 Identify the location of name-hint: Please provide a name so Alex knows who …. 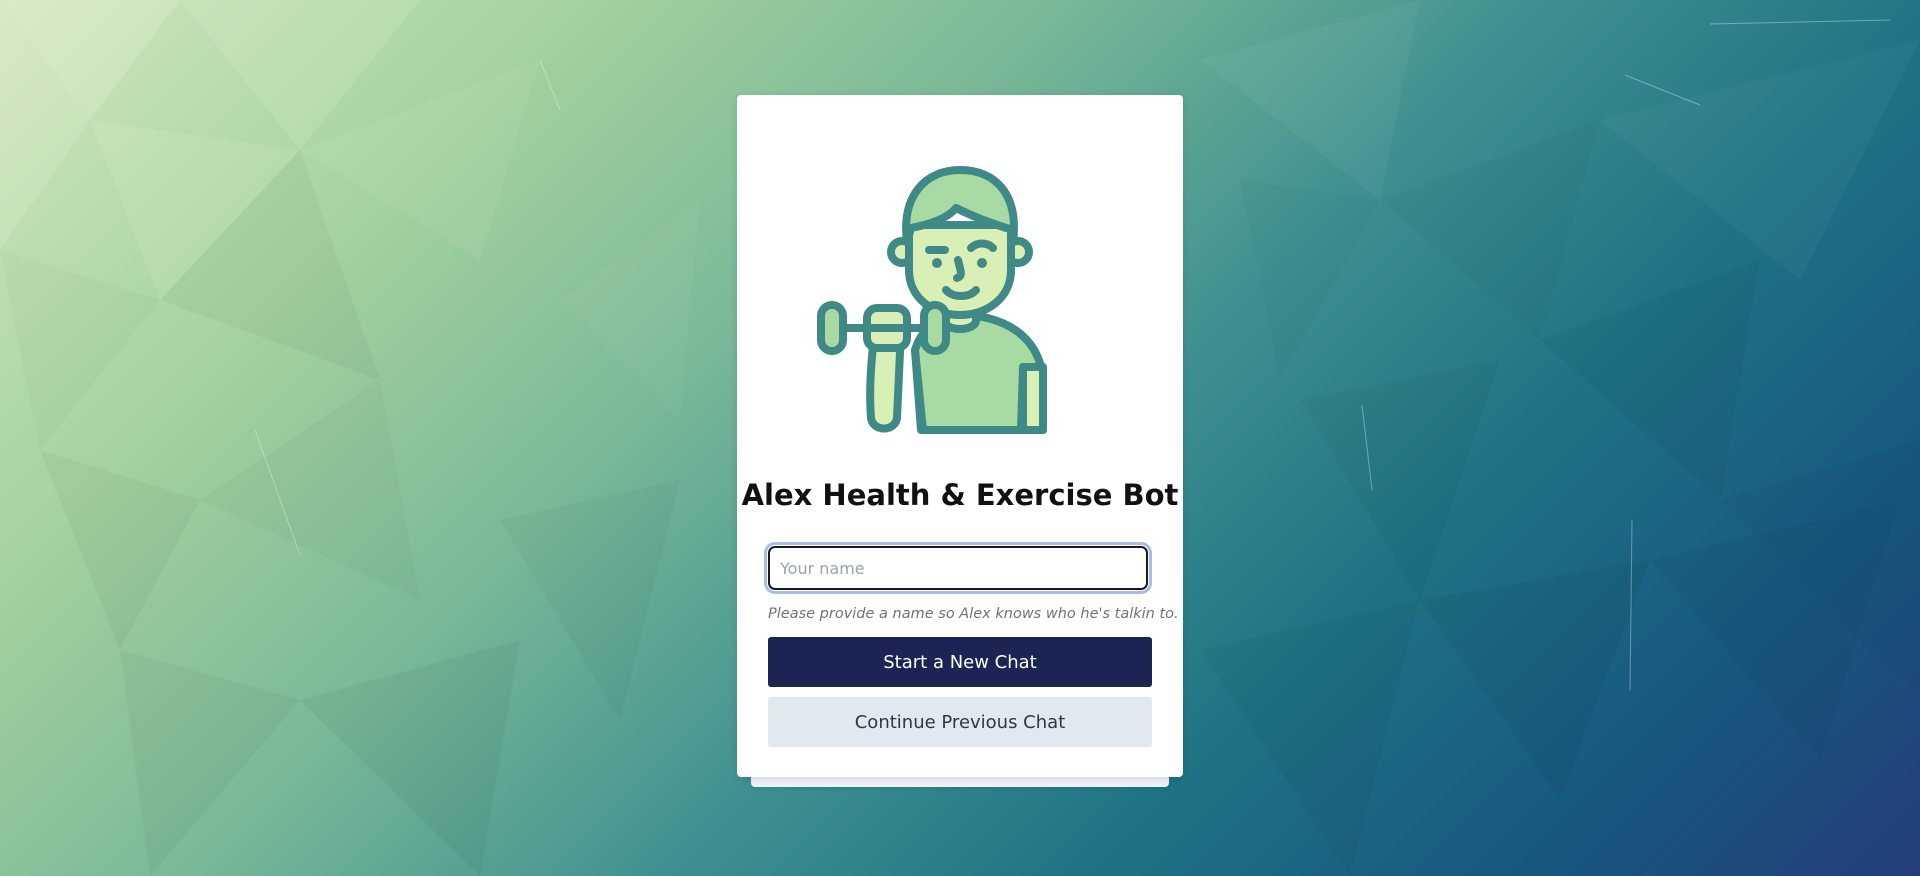
(973, 614).